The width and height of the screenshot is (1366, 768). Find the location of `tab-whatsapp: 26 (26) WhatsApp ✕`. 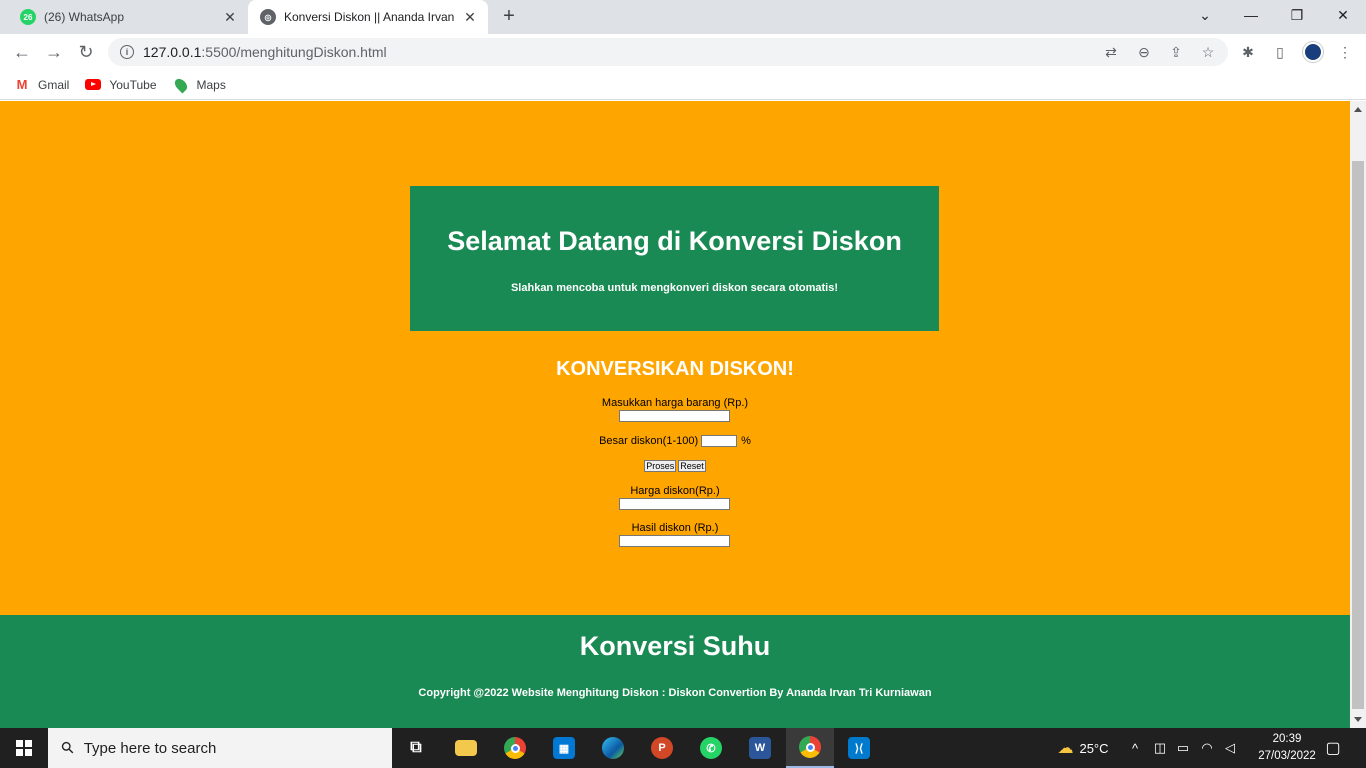

tab-whatsapp: 26 (26) WhatsApp ✕ is located at coordinates (128, 17).